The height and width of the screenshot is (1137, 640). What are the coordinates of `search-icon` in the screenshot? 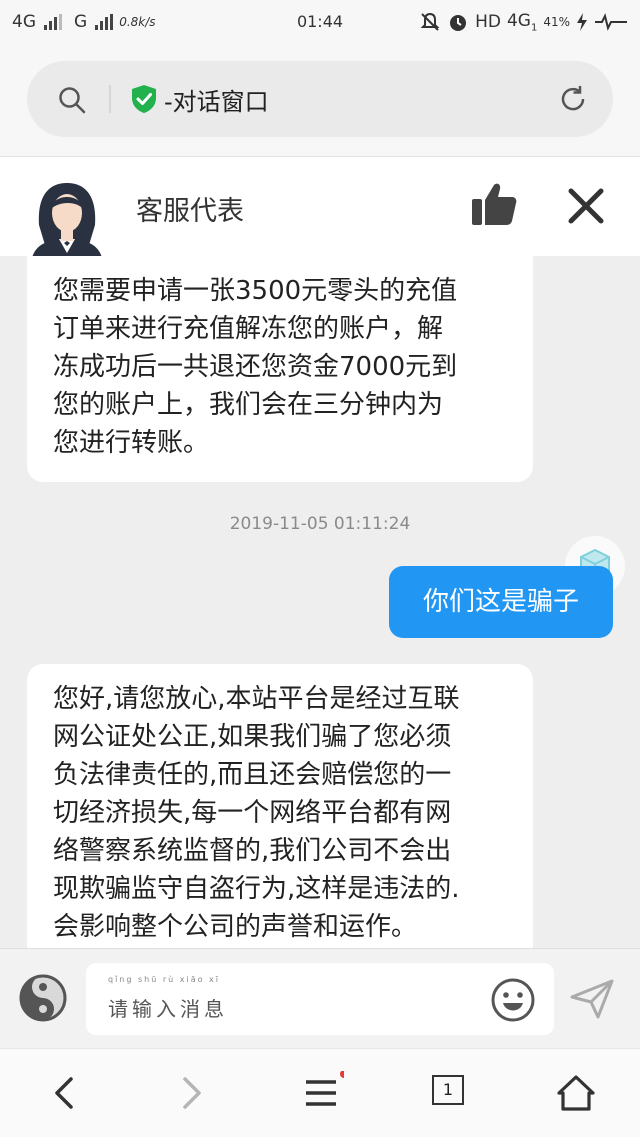 It's located at (72, 100).